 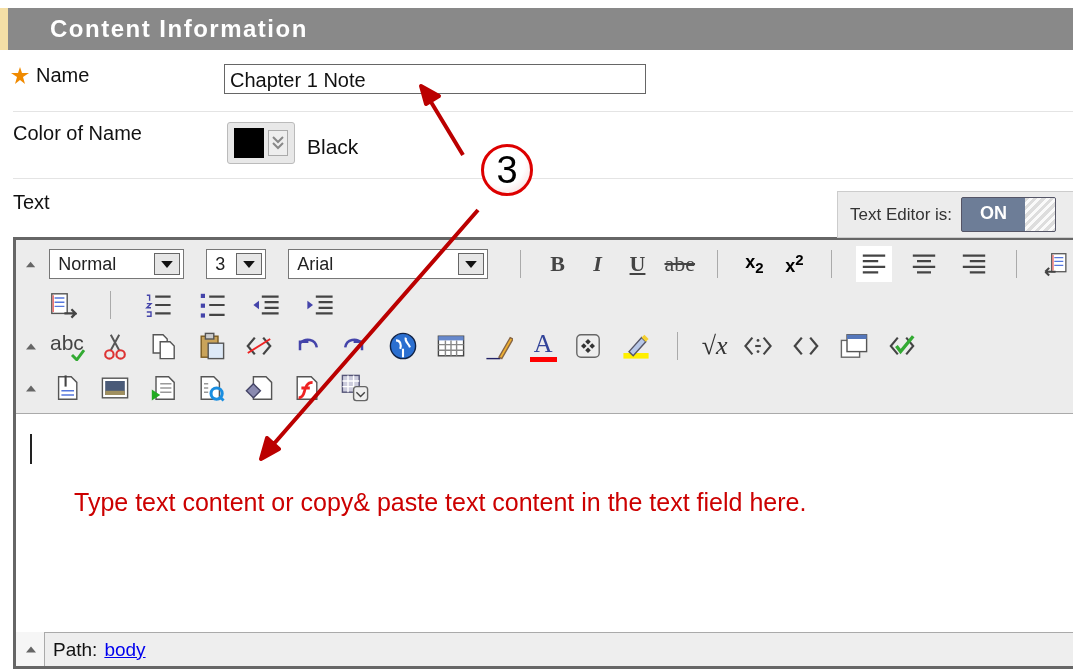 What do you see at coordinates (543, 346) in the screenshot?
I see `font-color-button: A` at bounding box center [543, 346].